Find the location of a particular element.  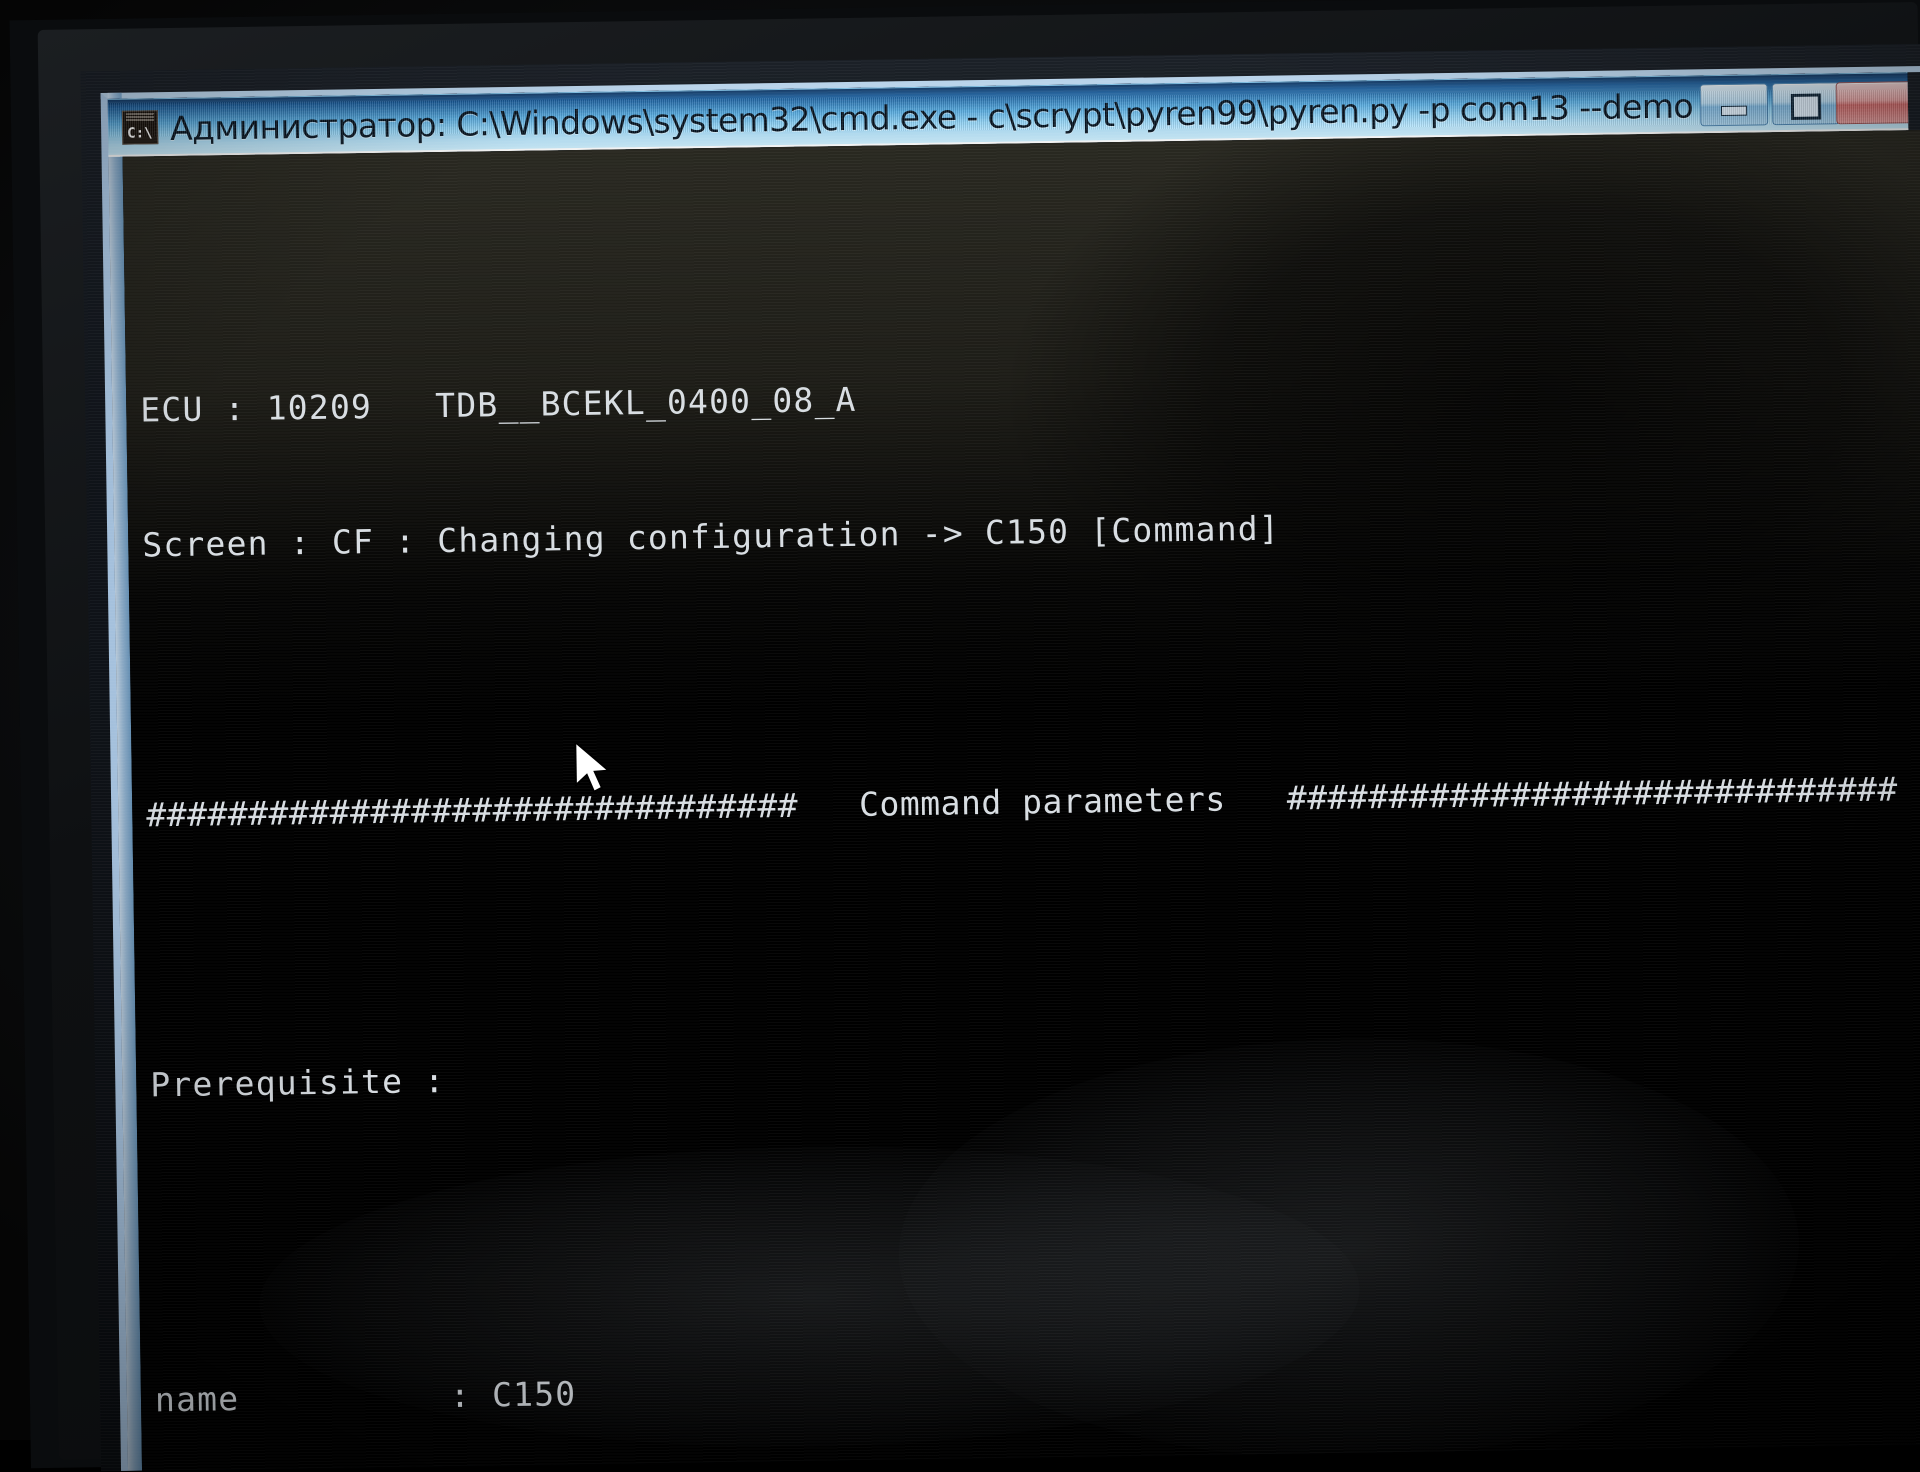

minimize-icon is located at coordinates (1734, 110).